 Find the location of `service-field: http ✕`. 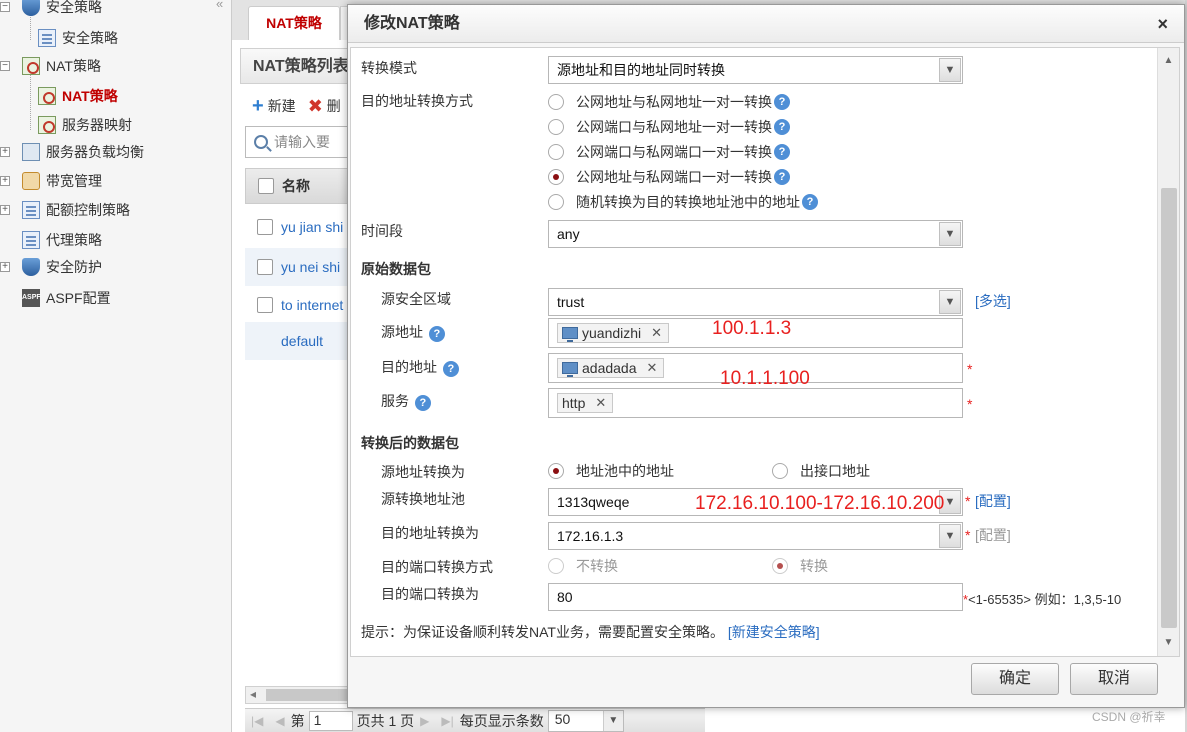

service-field: http ✕ is located at coordinates (755, 403).